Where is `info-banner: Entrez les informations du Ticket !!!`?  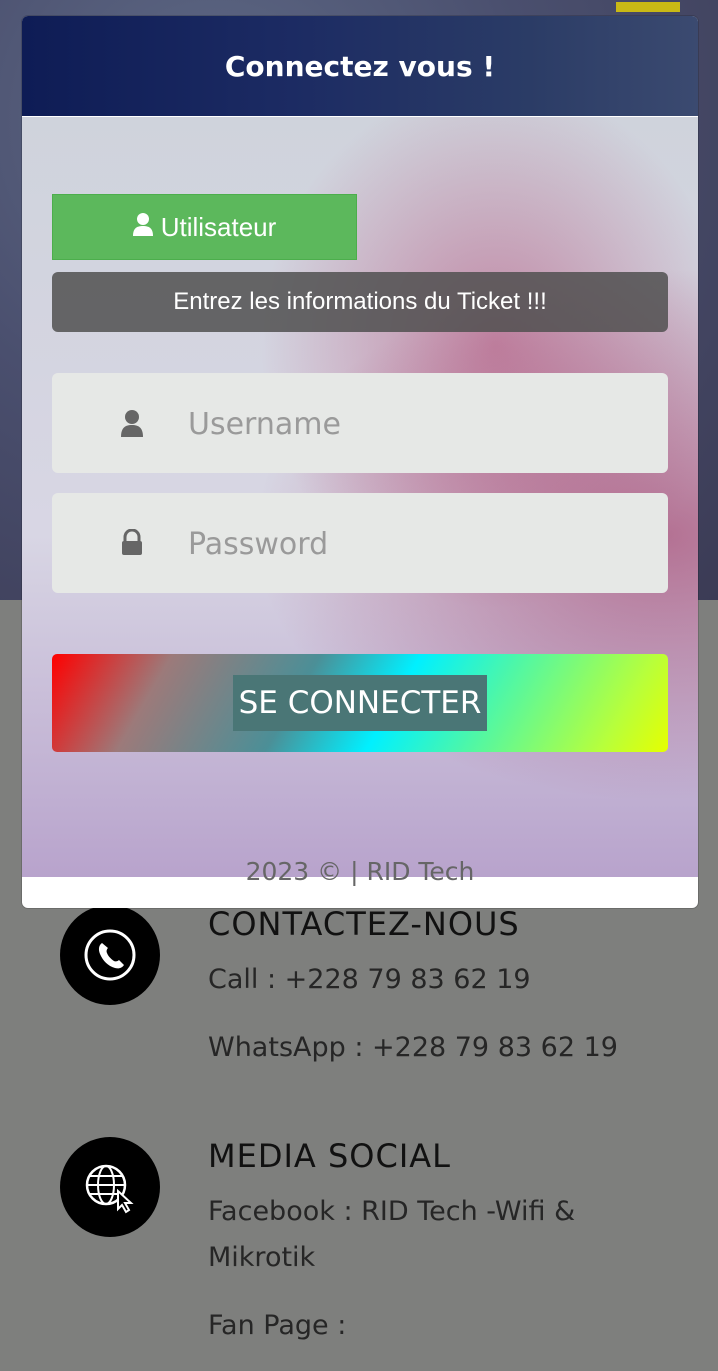
info-banner: Entrez les informations du Ticket !!! is located at coordinates (360, 302).